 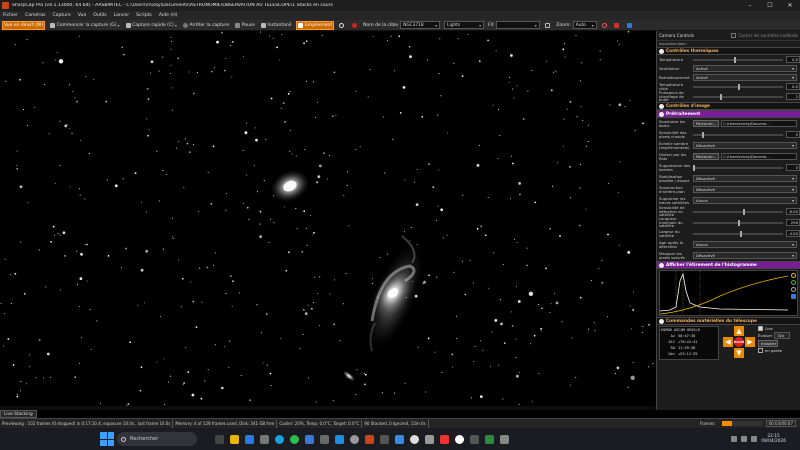 What do you see at coordinates (745, 189) in the screenshot?
I see `background-dropdown: Désactivé ▾` at bounding box center [745, 189].